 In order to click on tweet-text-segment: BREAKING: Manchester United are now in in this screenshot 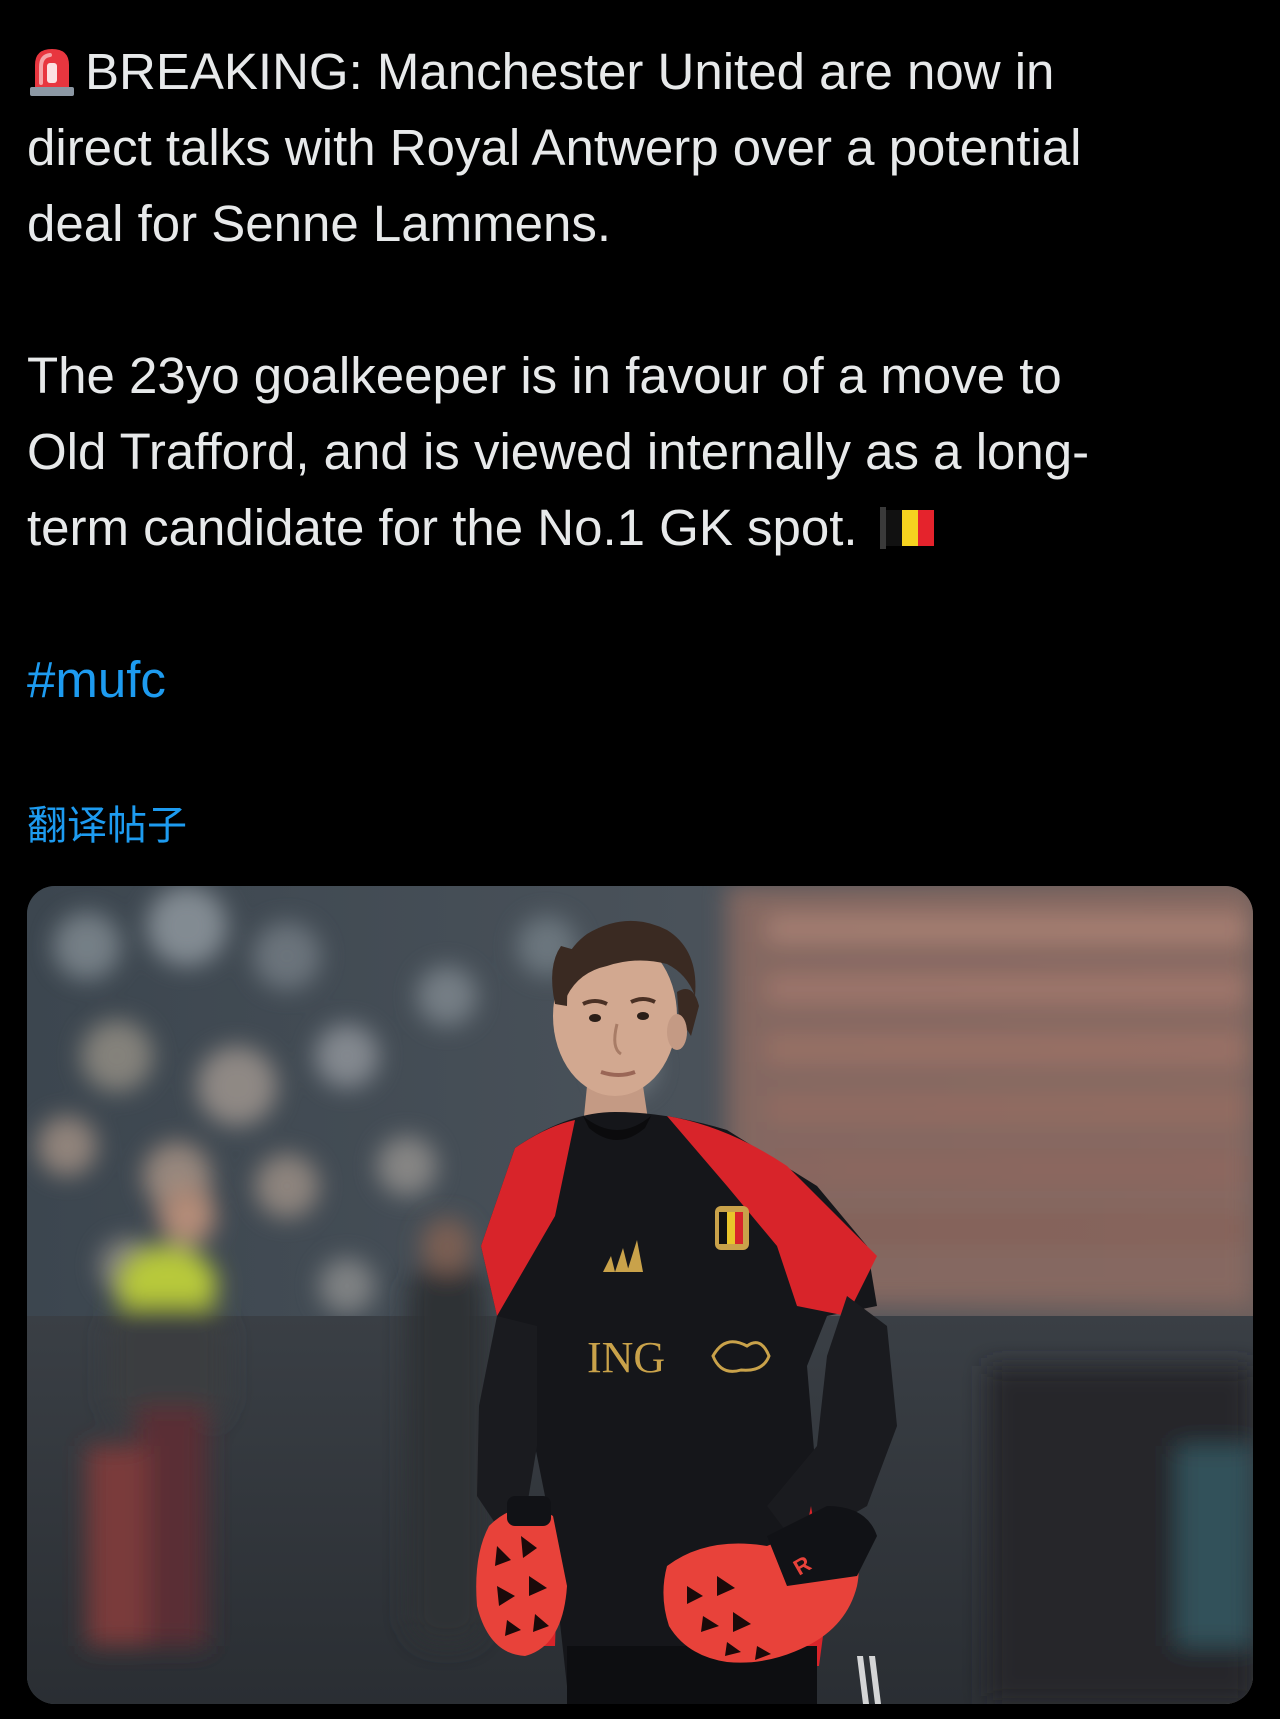, I will do `click(570, 71)`.